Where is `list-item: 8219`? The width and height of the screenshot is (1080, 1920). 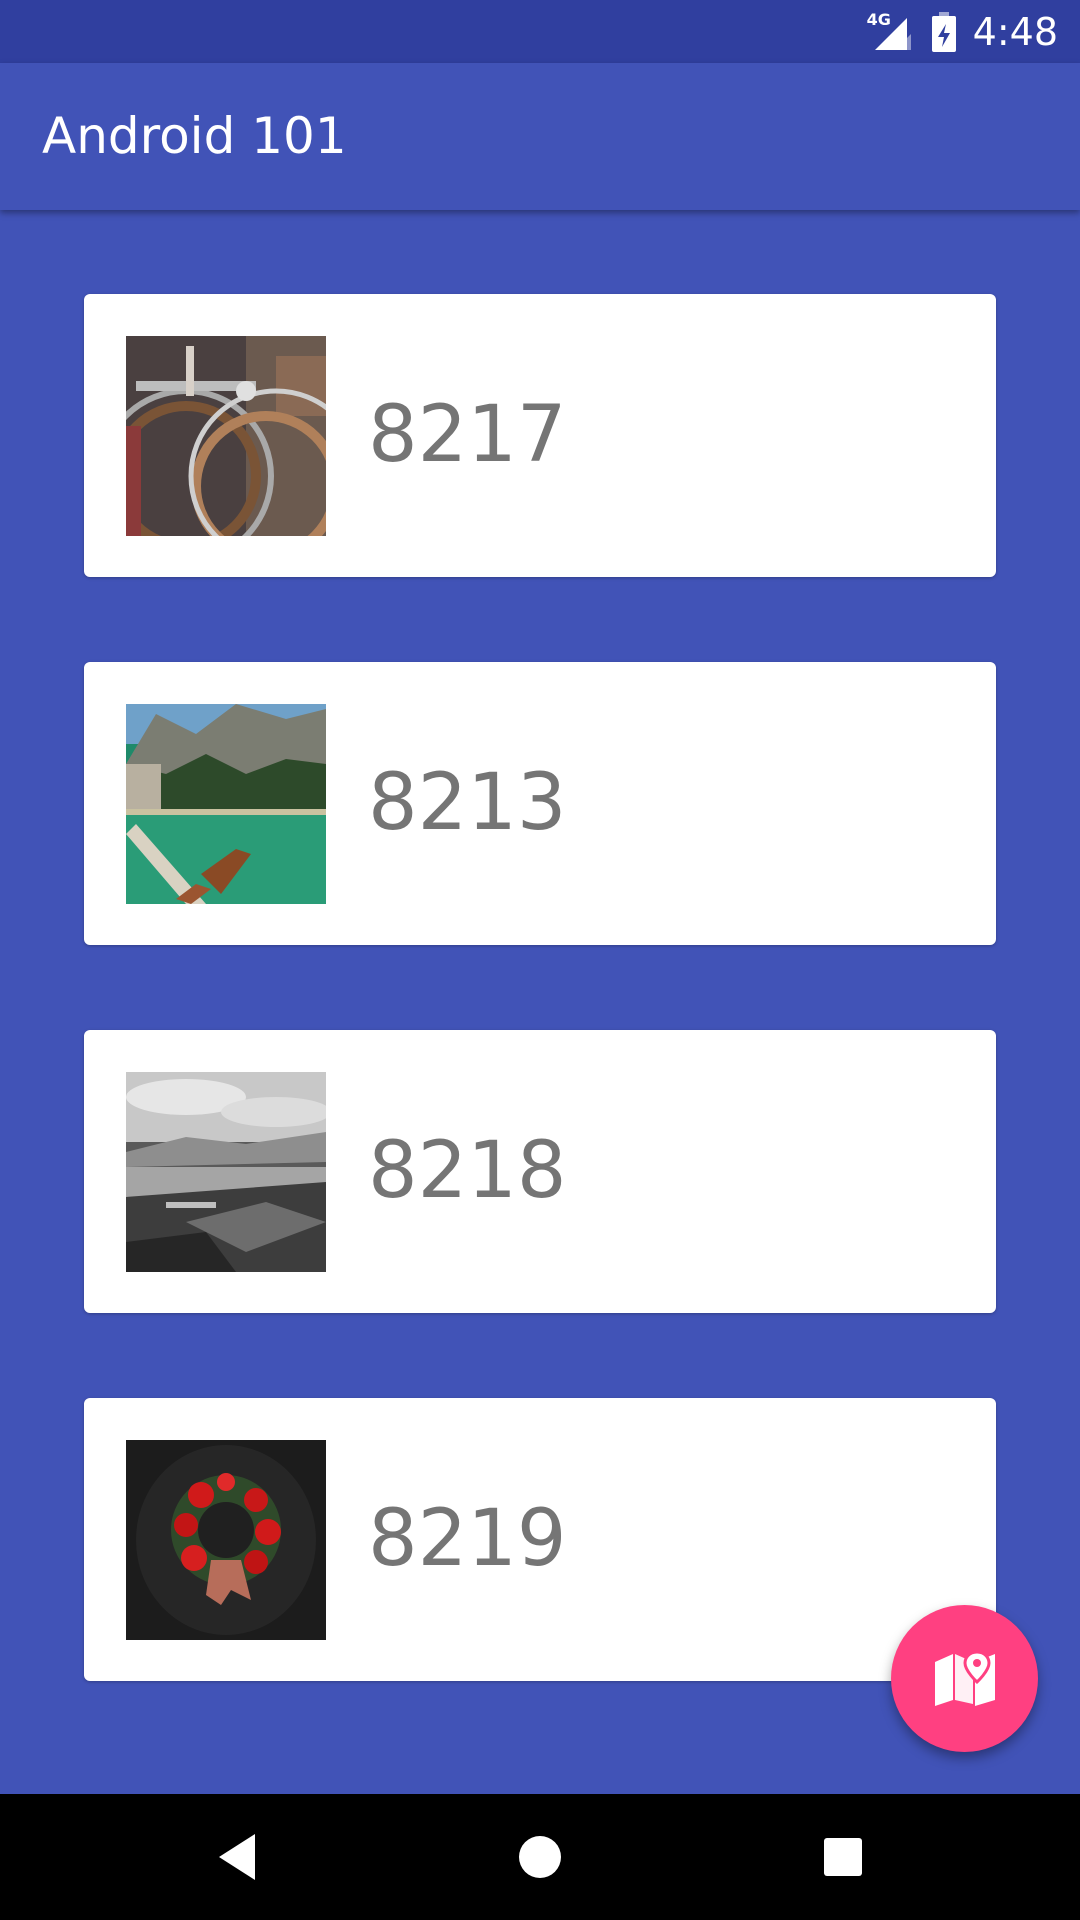 list-item: 8219 is located at coordinates (540, 1539).